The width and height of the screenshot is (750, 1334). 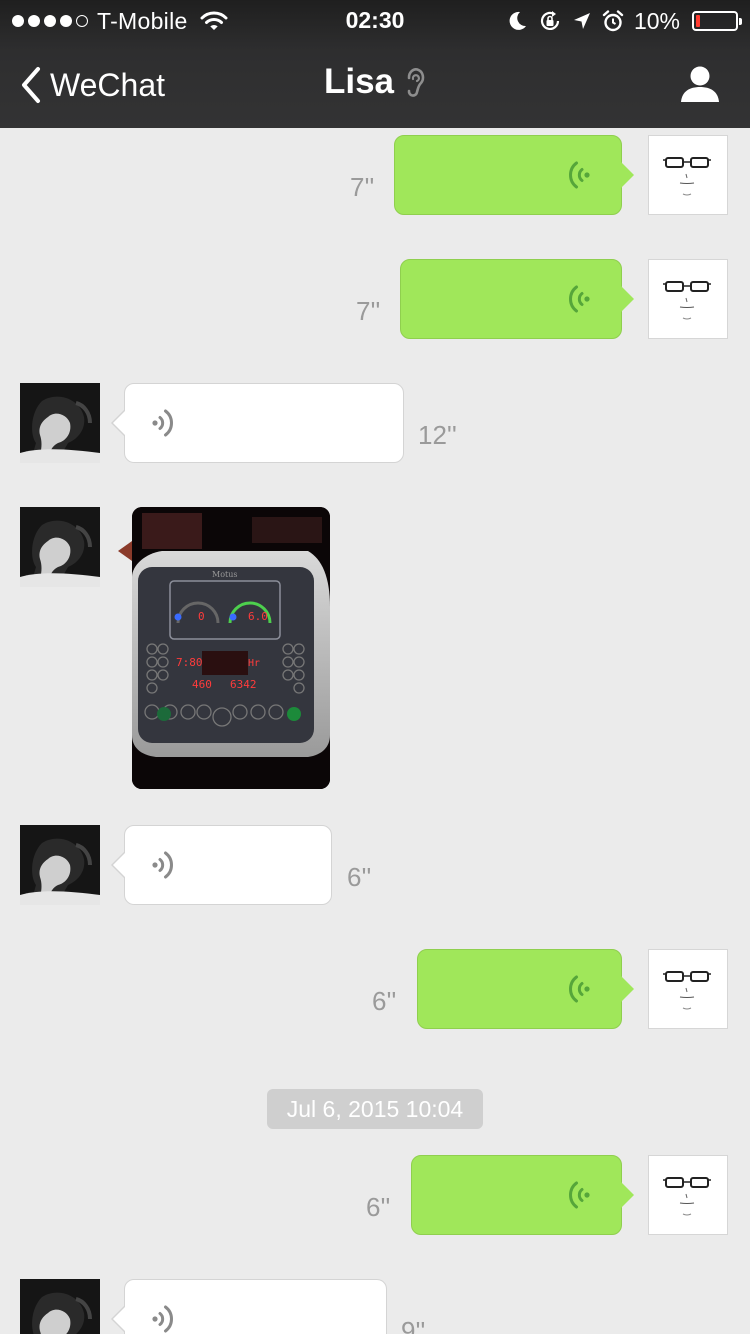 I want to click on location-arrow-icon, so click(x=581, y=21).